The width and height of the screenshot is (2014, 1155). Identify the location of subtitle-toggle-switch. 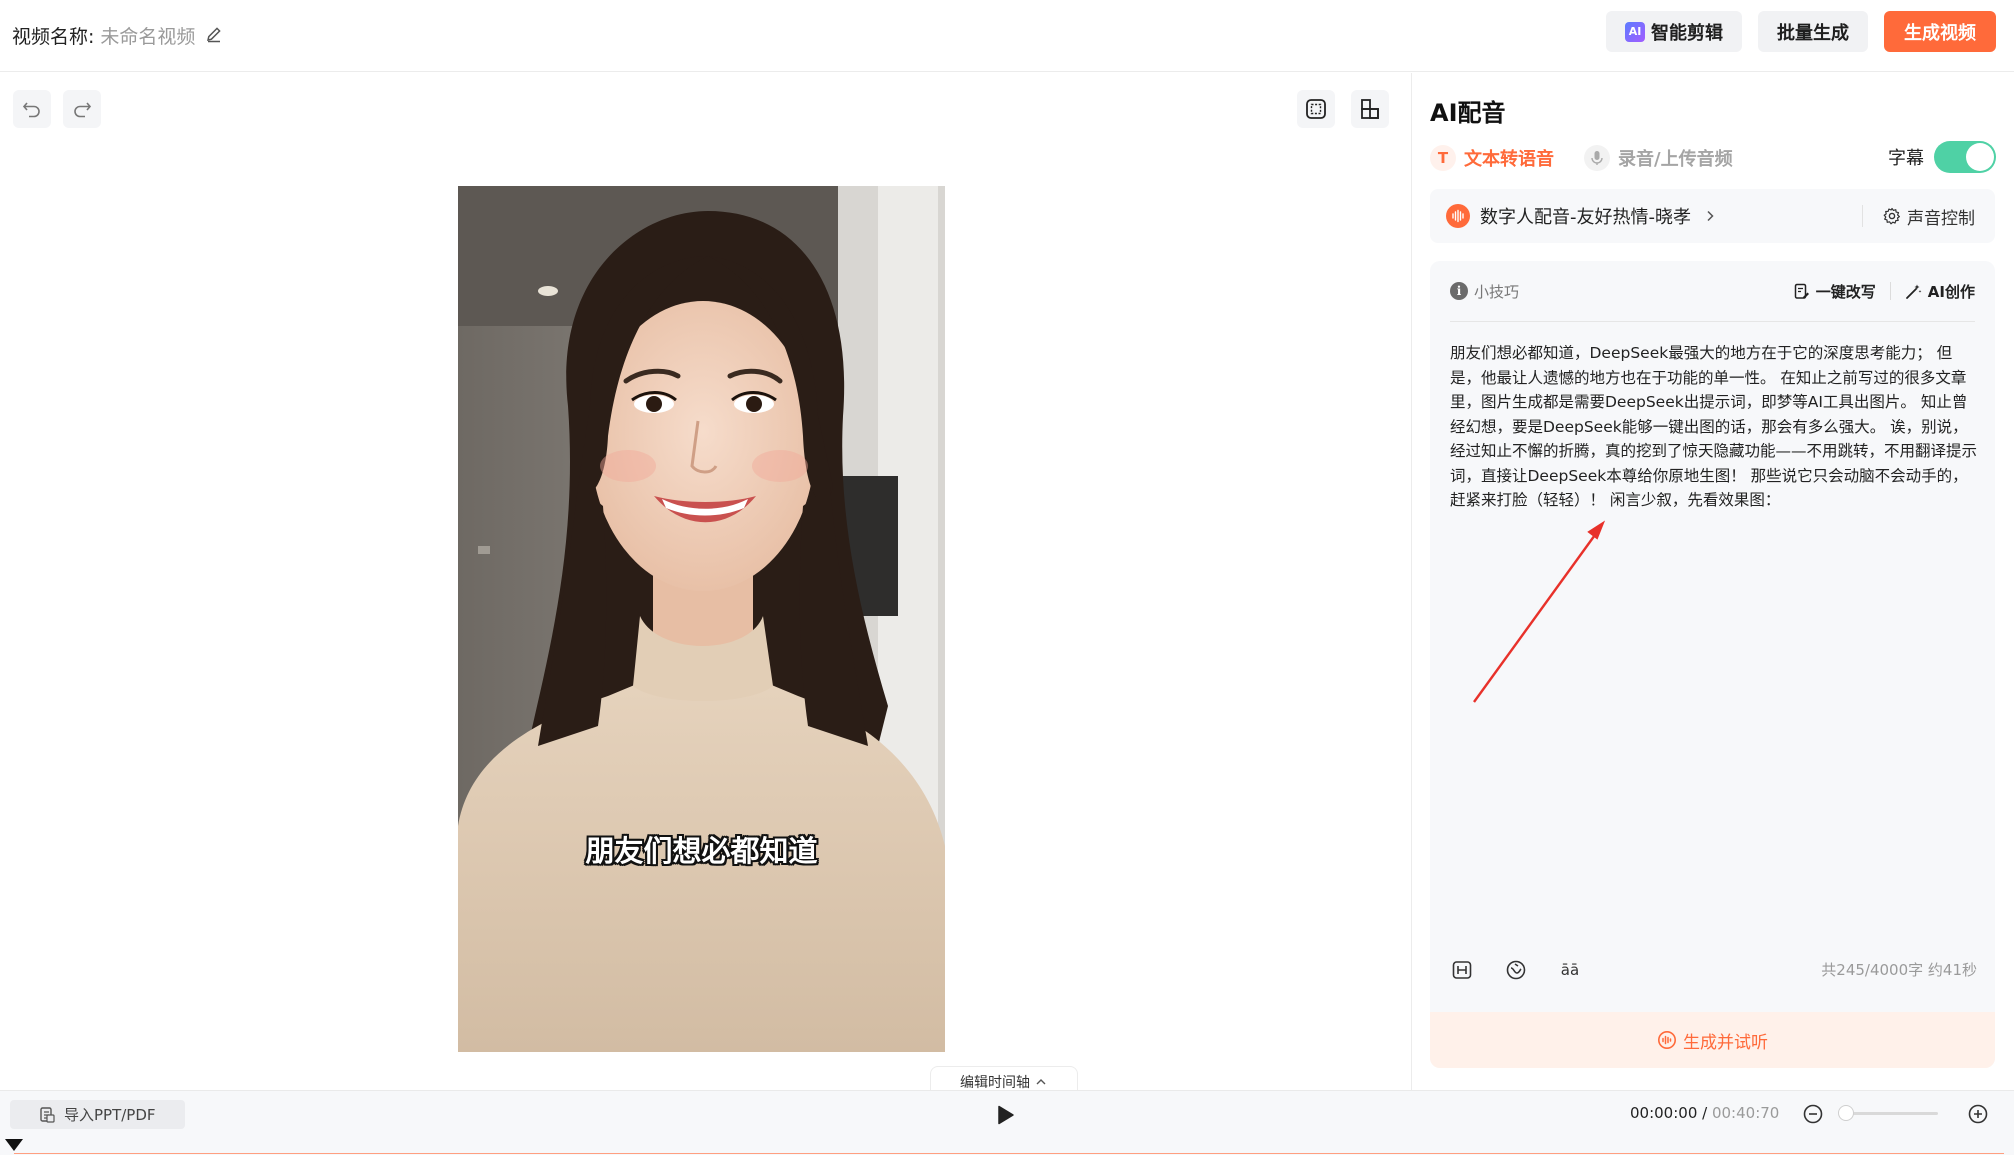
(1965, 157).